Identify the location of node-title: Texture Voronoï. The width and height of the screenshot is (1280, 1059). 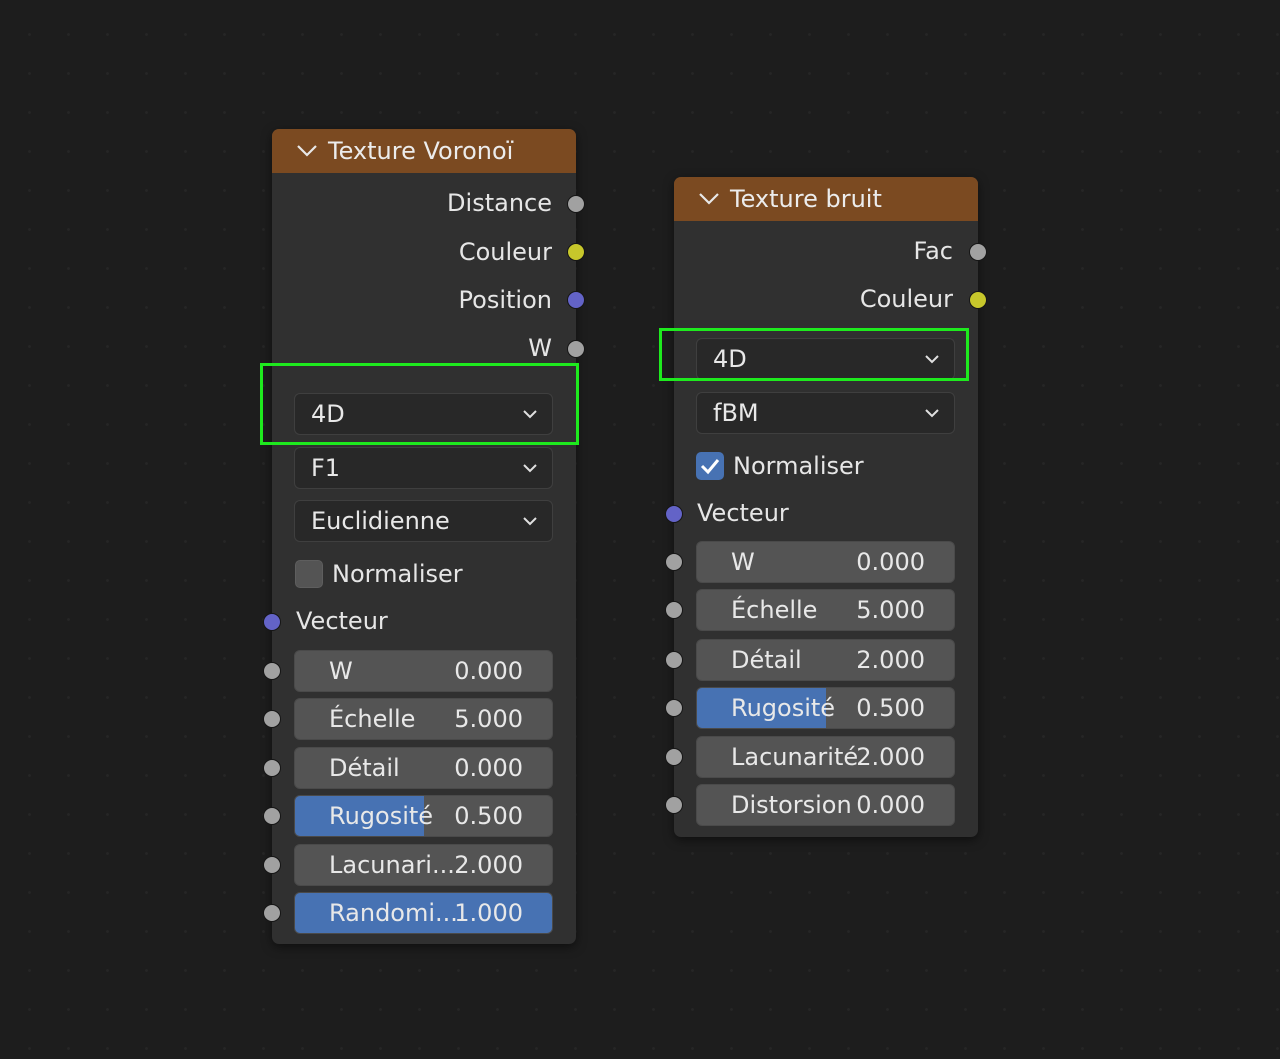
(421, 151).